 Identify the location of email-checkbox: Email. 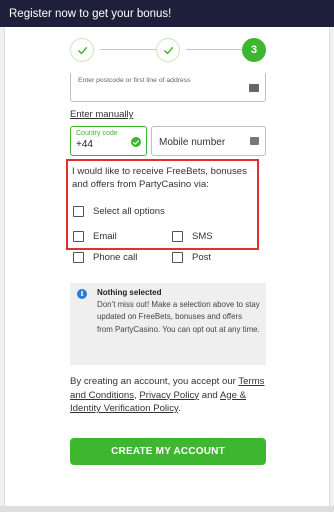
(95, 236).